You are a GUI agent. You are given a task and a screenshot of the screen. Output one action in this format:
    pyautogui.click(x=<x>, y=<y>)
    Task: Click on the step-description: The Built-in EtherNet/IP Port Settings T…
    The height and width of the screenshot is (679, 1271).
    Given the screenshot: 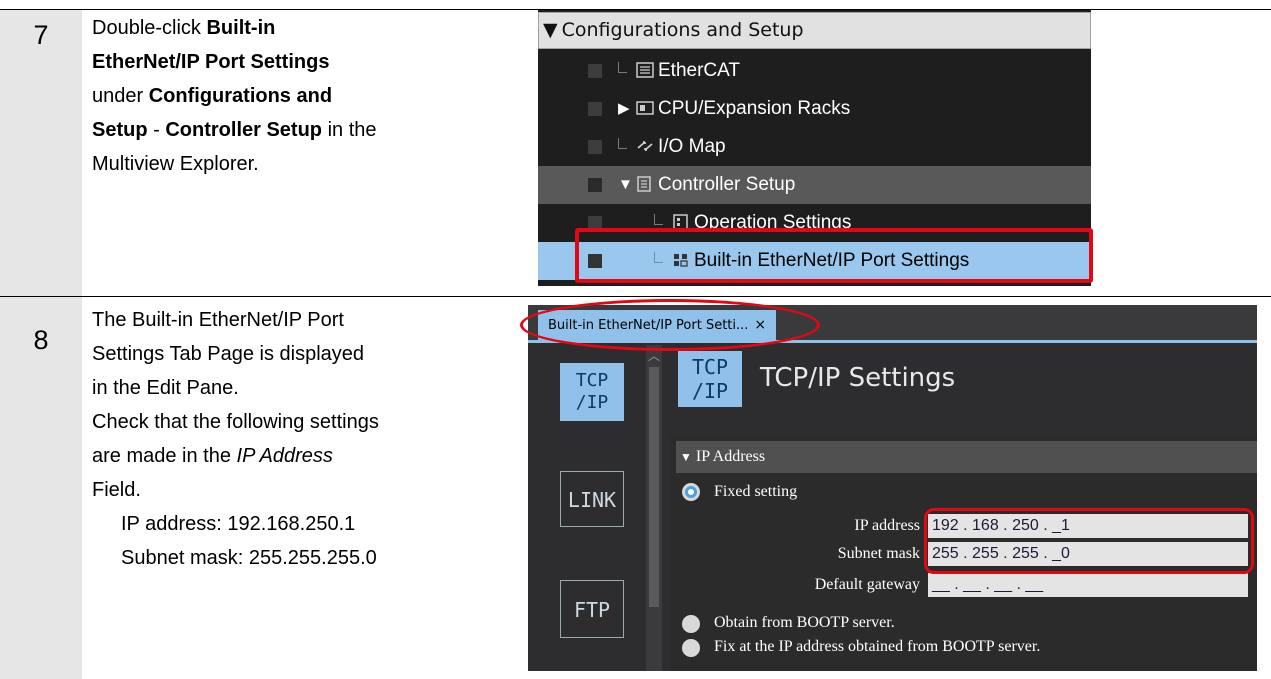 What is the action you would take?
    pyautogui.click(x=235, y=439)
    